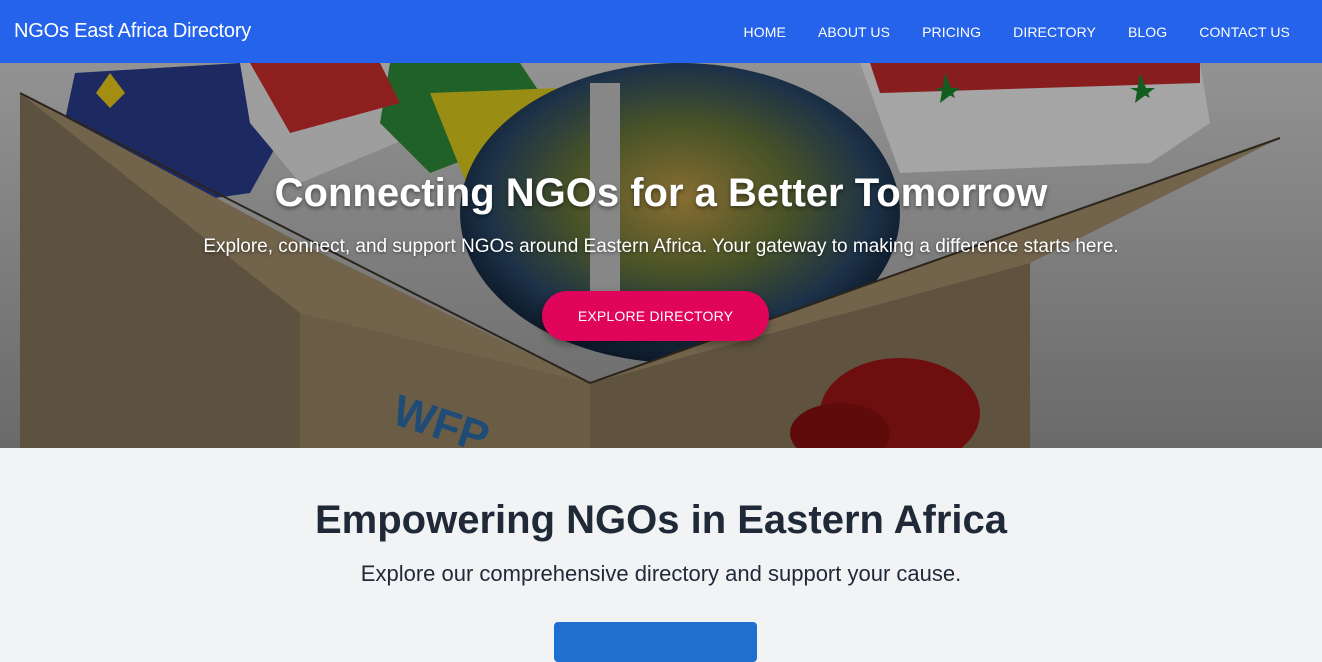  I want to click on hero-title: Connecting NGOs for a Better Tomorrow, so click(661, 193).